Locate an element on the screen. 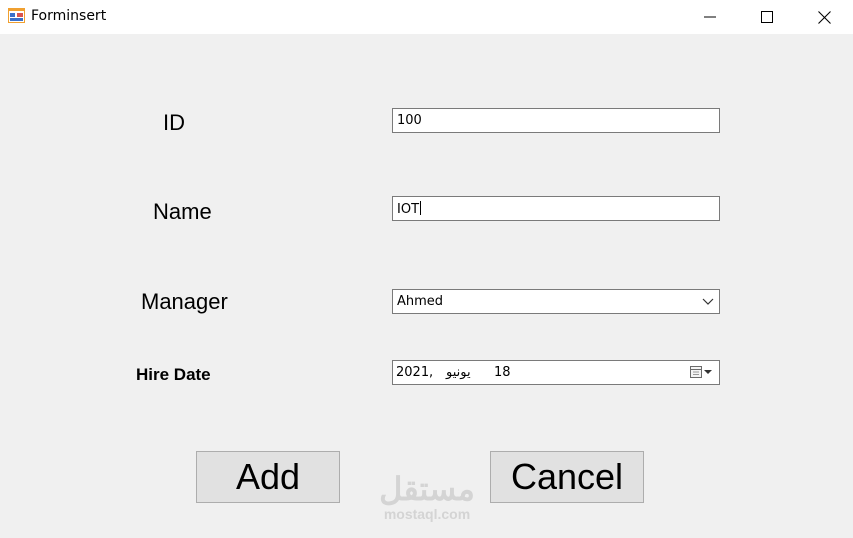 This screenshot has height=538, width=853. maximize-button is located at coordinates (767, 17).